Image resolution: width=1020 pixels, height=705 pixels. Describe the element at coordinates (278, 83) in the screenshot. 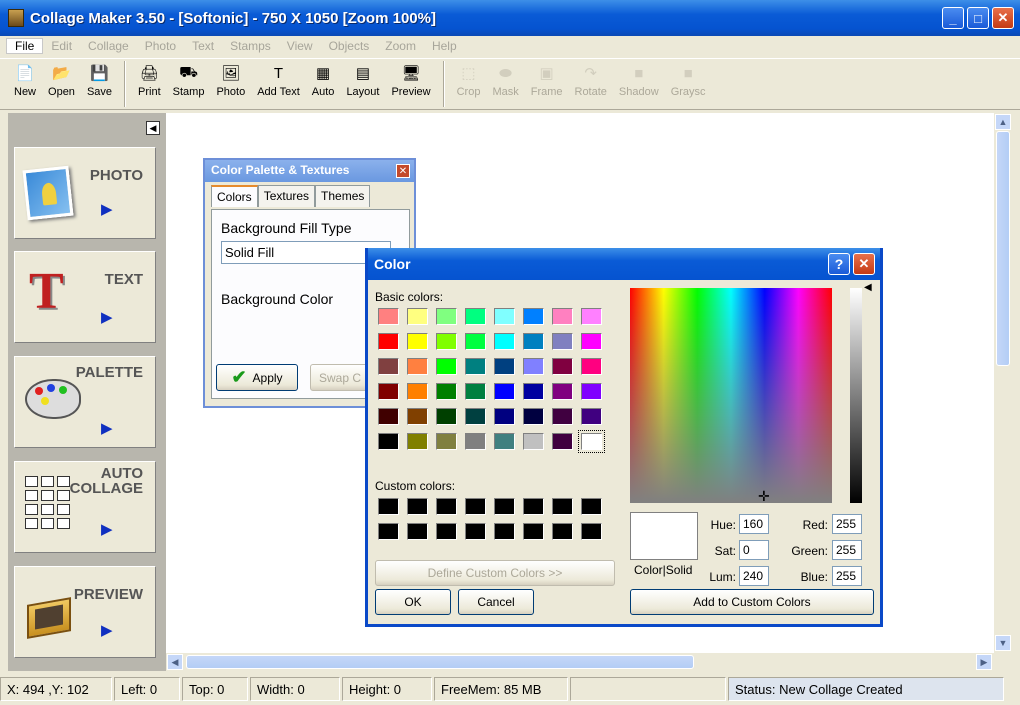

I see `toolbar-add-text-button: T Add Text` at that location.